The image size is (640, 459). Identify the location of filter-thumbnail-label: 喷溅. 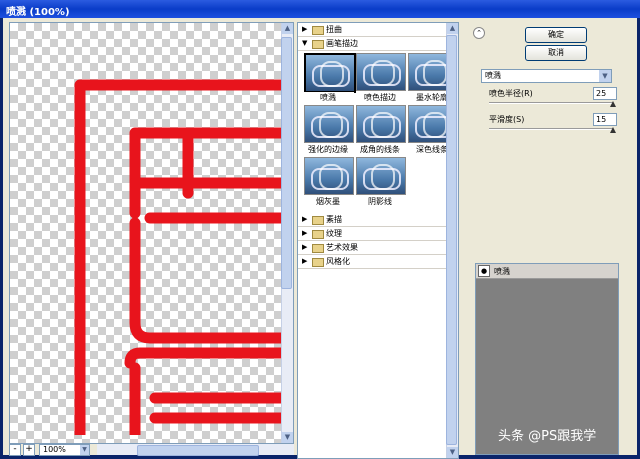
(328, 97).